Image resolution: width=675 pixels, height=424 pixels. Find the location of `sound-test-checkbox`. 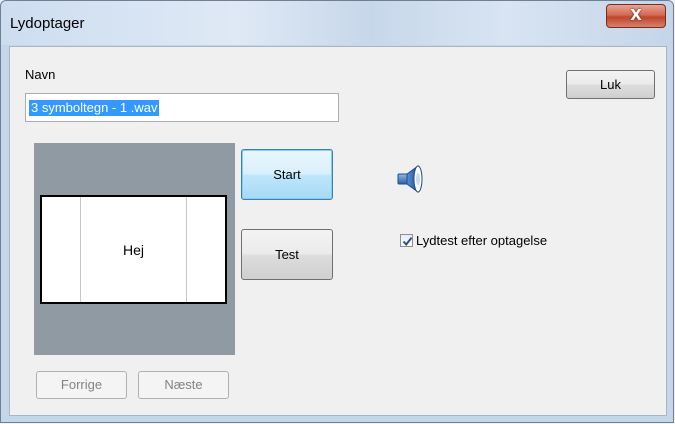

sound-test-checkbox is located at coordinates (406, 240).